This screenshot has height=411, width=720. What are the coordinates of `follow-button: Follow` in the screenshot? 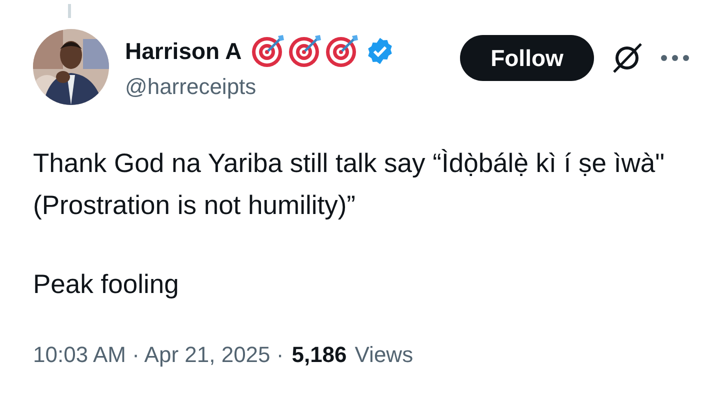 It's located at (527, 58).